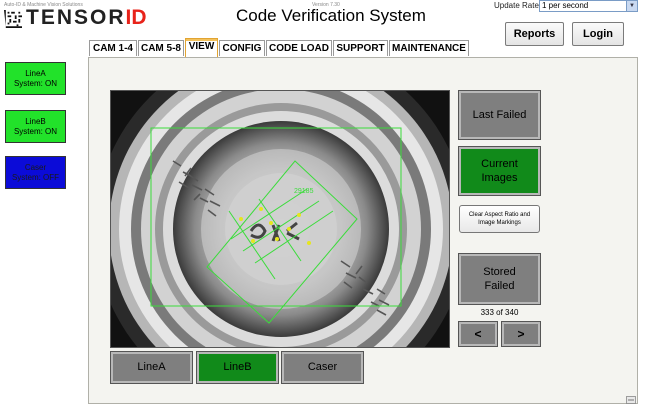  Describe the element at coordinates (322, 367) in the screenshot. I see `select-caser-button: Caser` at that location.